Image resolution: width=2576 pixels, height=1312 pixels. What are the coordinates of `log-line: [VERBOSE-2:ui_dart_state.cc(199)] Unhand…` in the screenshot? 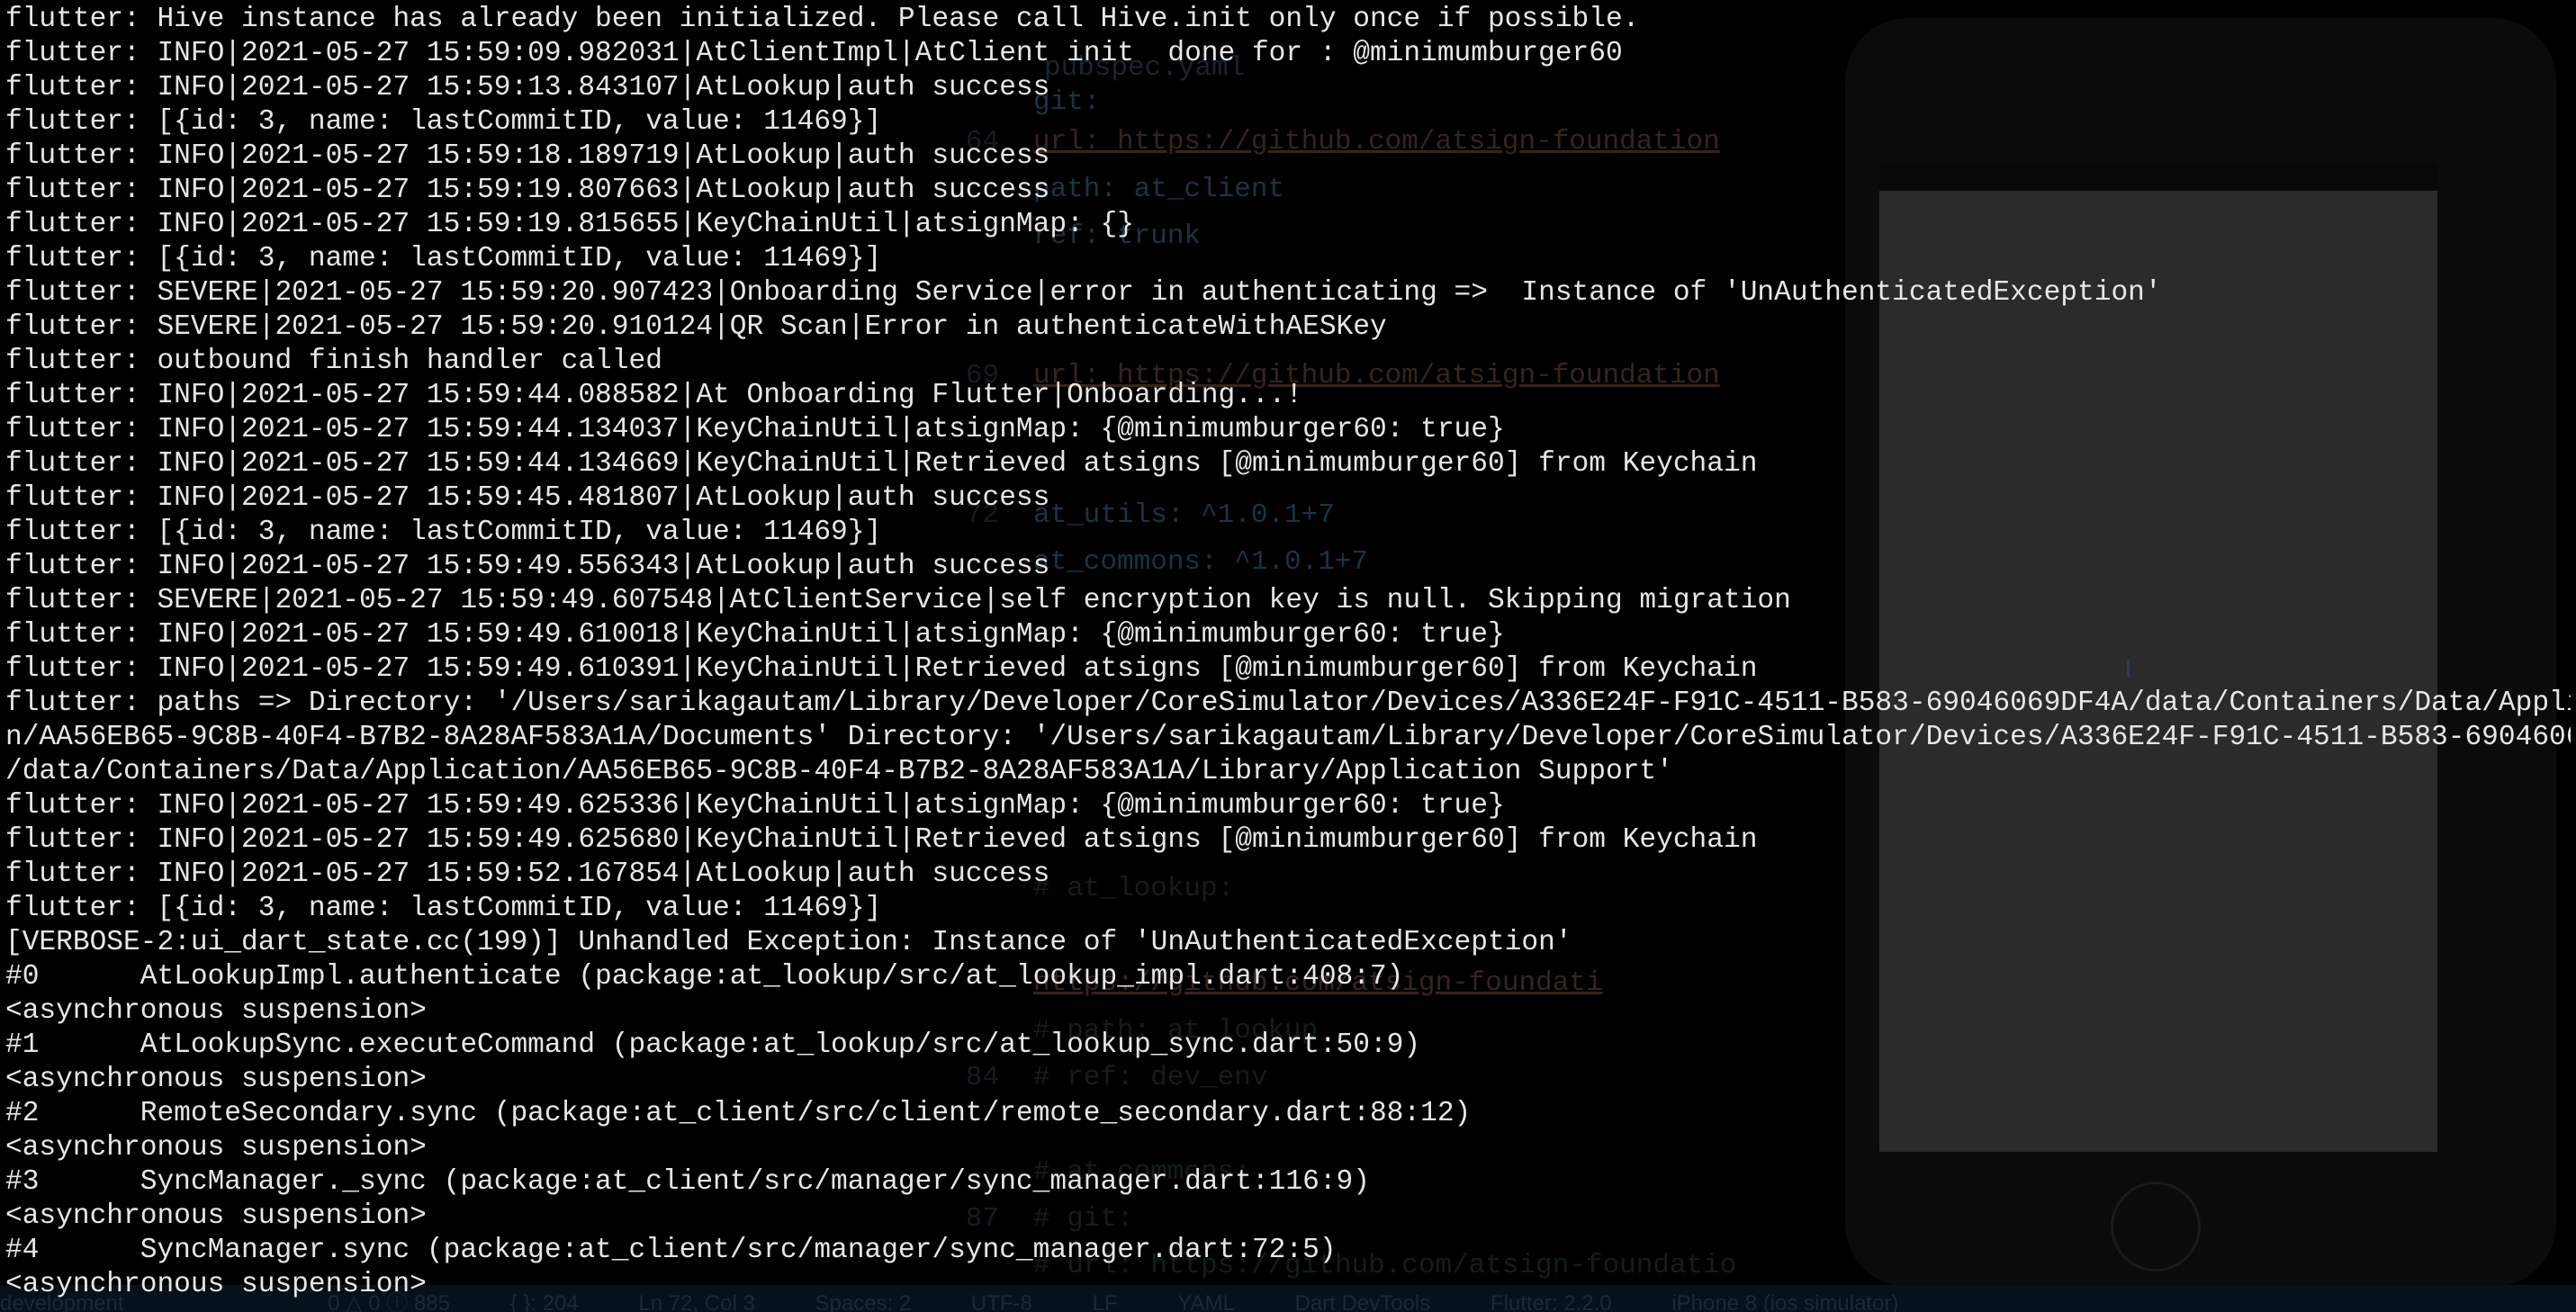 It's located at (788, 943).